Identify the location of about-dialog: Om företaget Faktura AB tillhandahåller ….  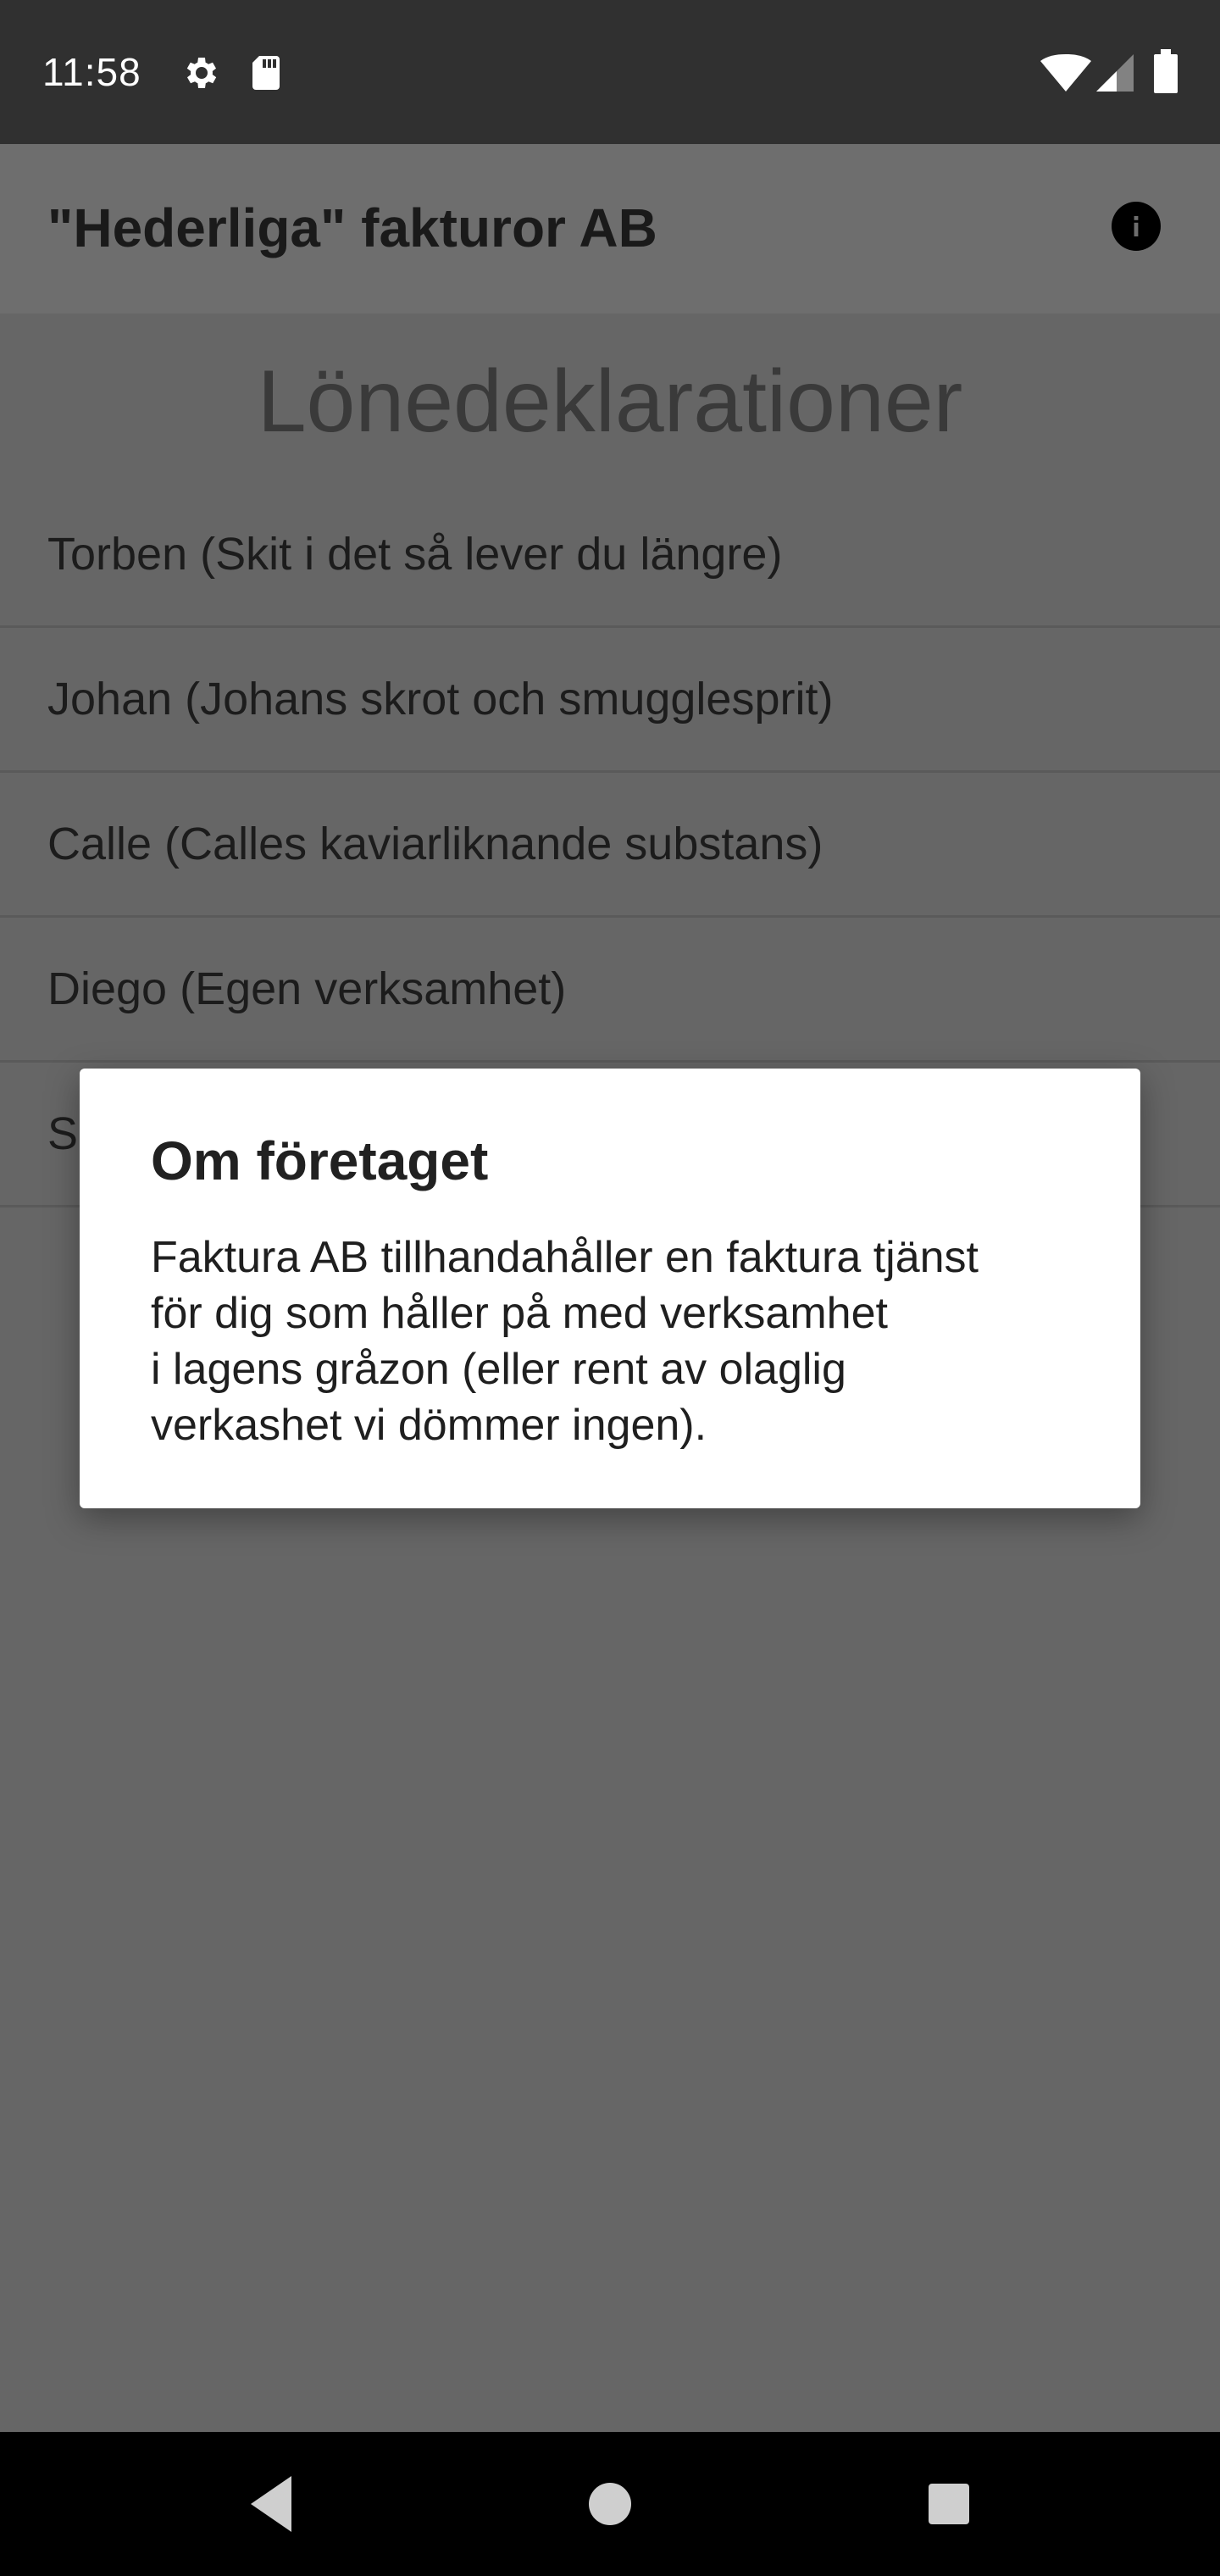
(610, 1288).